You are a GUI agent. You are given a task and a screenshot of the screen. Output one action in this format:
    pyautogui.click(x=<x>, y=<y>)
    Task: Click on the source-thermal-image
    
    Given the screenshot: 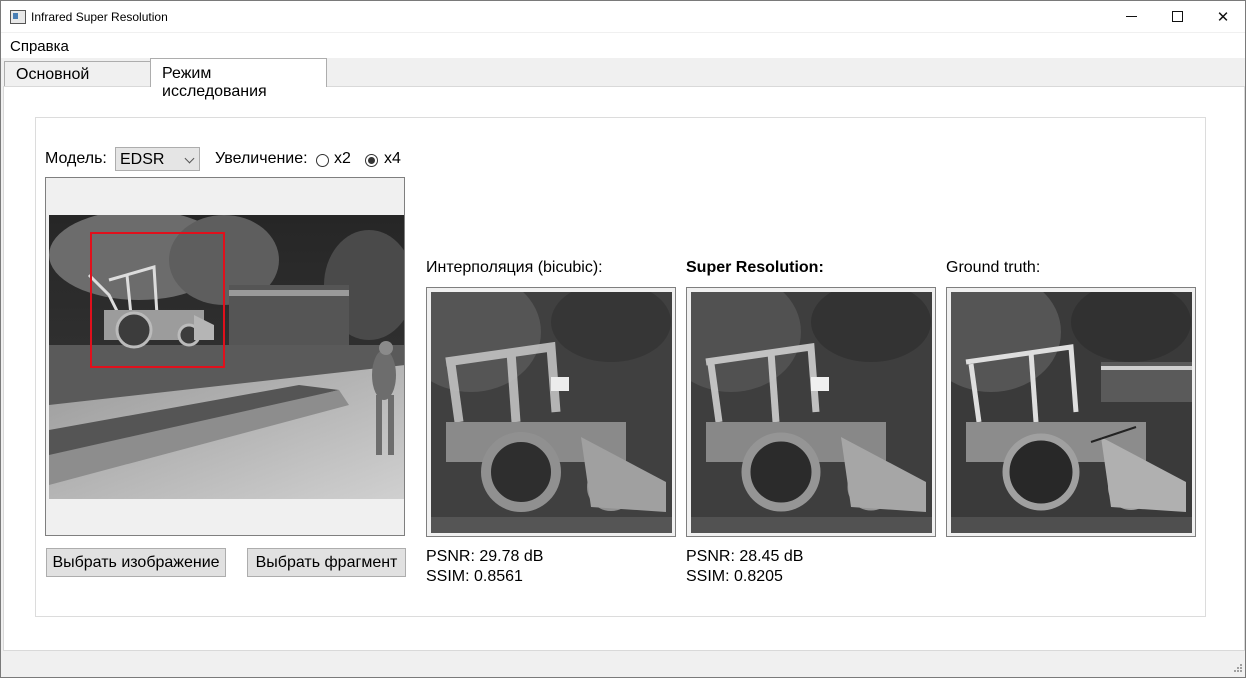 What is the action you would take?
    pyautogui.click(x=226, y=357)
    